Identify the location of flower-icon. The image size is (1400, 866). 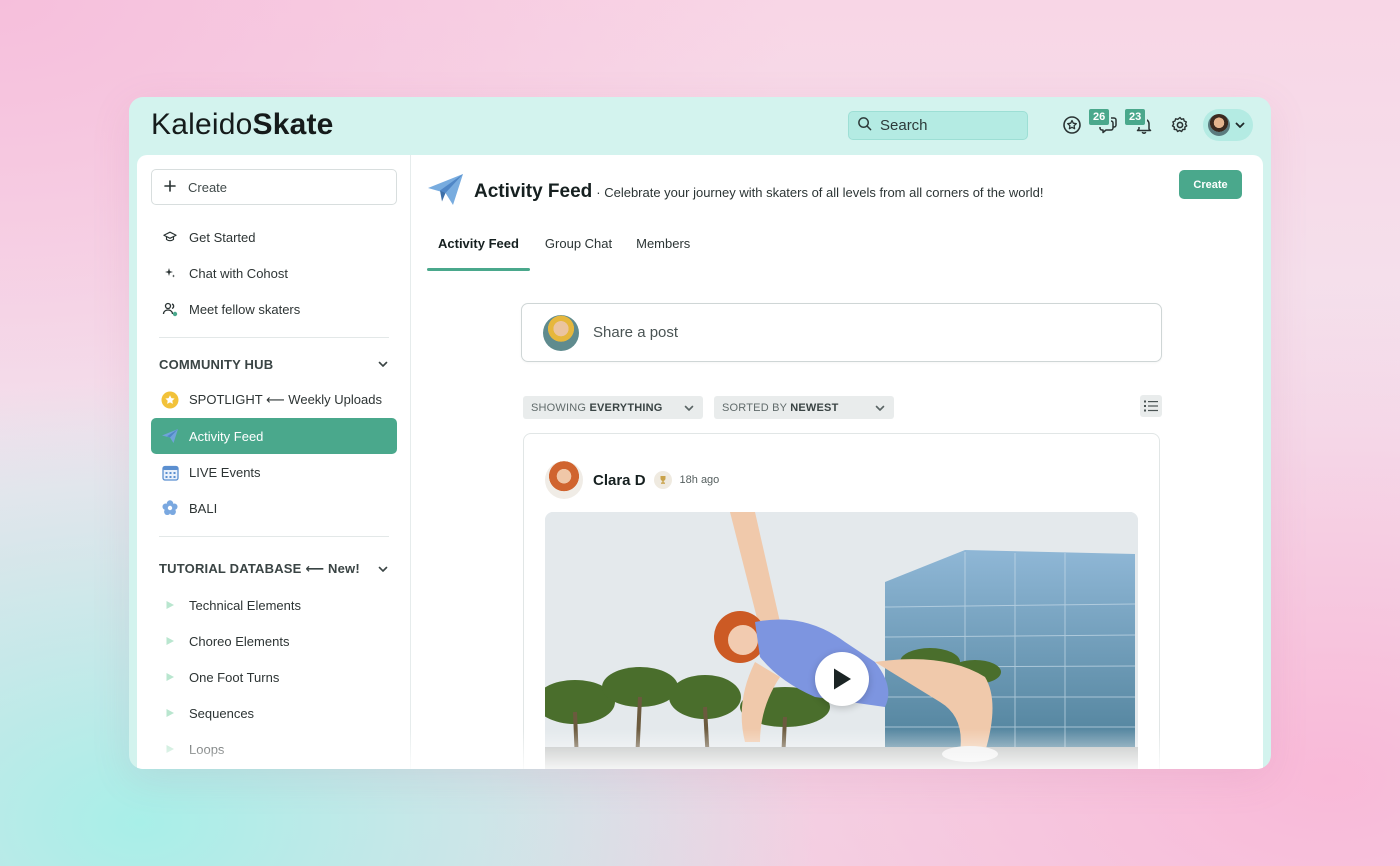
(170, 508).